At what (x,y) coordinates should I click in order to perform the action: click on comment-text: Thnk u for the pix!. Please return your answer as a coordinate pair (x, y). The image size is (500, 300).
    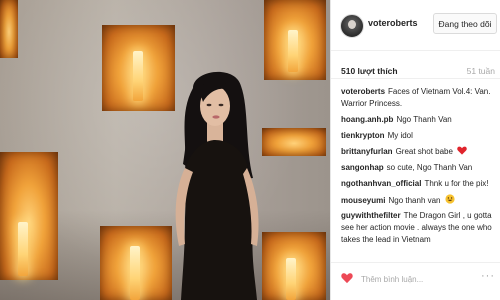
    Looking at the image, I should click on (456, 183).